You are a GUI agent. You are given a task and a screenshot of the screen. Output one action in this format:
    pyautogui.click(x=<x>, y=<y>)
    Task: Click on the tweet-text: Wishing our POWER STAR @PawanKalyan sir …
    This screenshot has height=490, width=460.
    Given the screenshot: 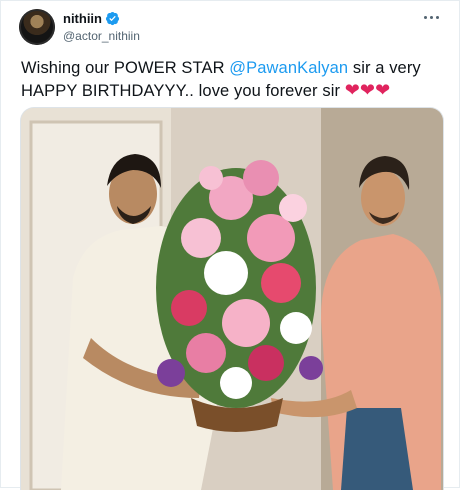 What is the action you would take?
    pyautogui.click(x=231, y=79)
    